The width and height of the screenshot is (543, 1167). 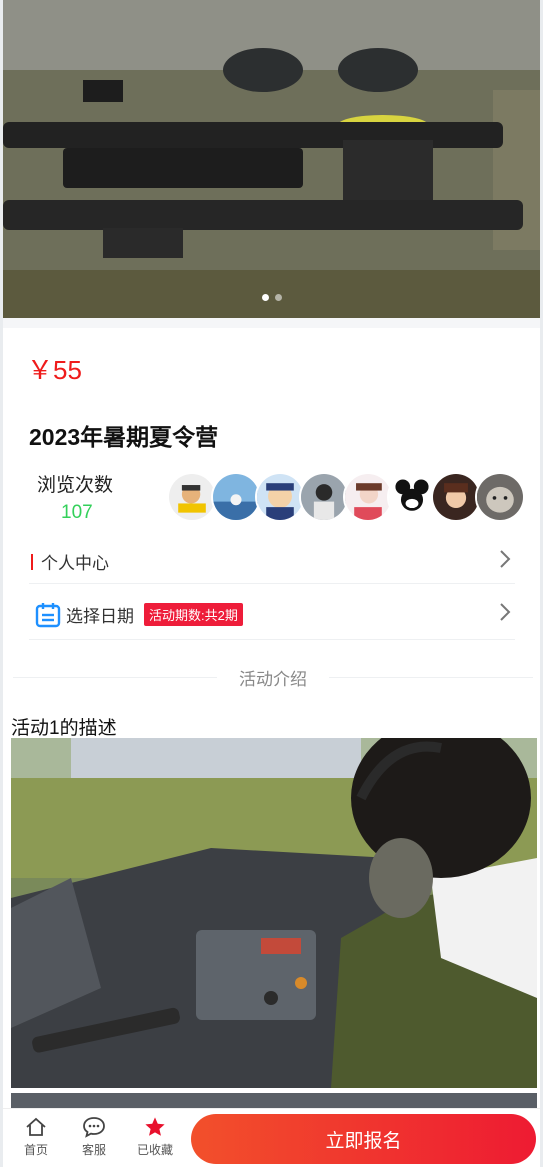 I want to click on chat-bubble-icon, so click(x=94, y=1127).